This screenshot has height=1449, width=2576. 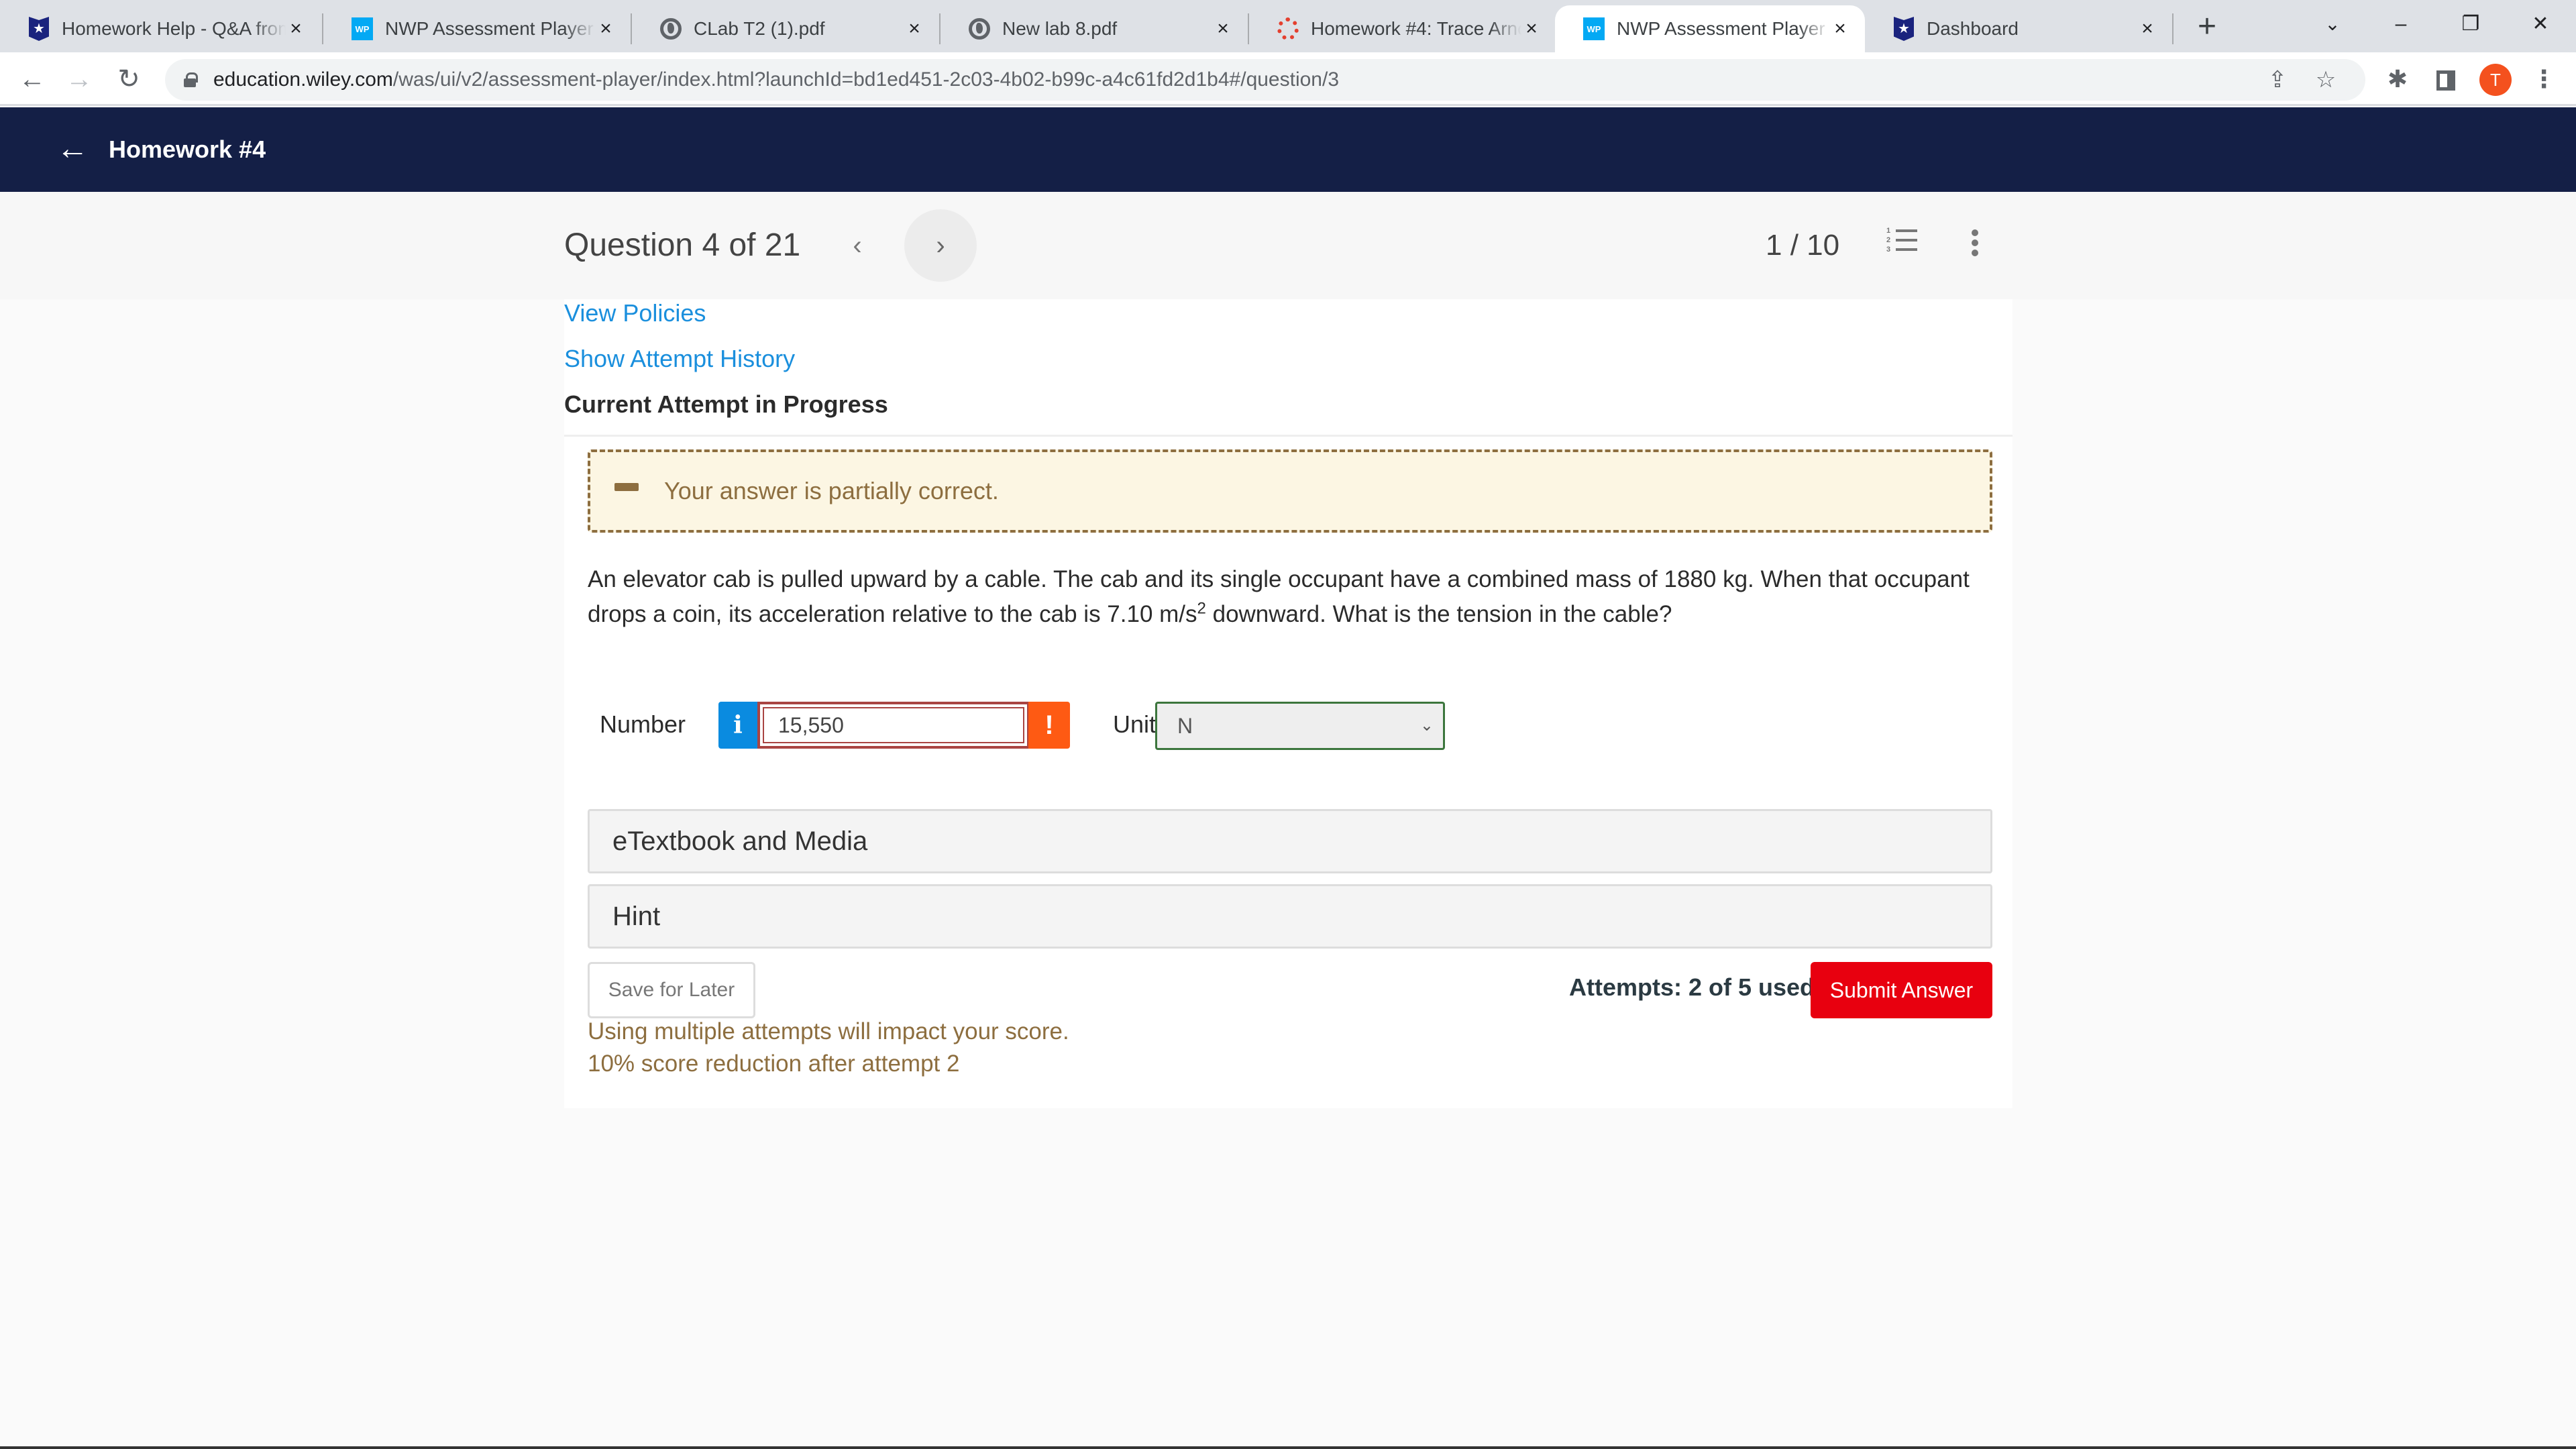 What do you see at coordinates (129, 79) in the screenshot?
I see `reload-icon: ↻` at bounding box center [129, 79].